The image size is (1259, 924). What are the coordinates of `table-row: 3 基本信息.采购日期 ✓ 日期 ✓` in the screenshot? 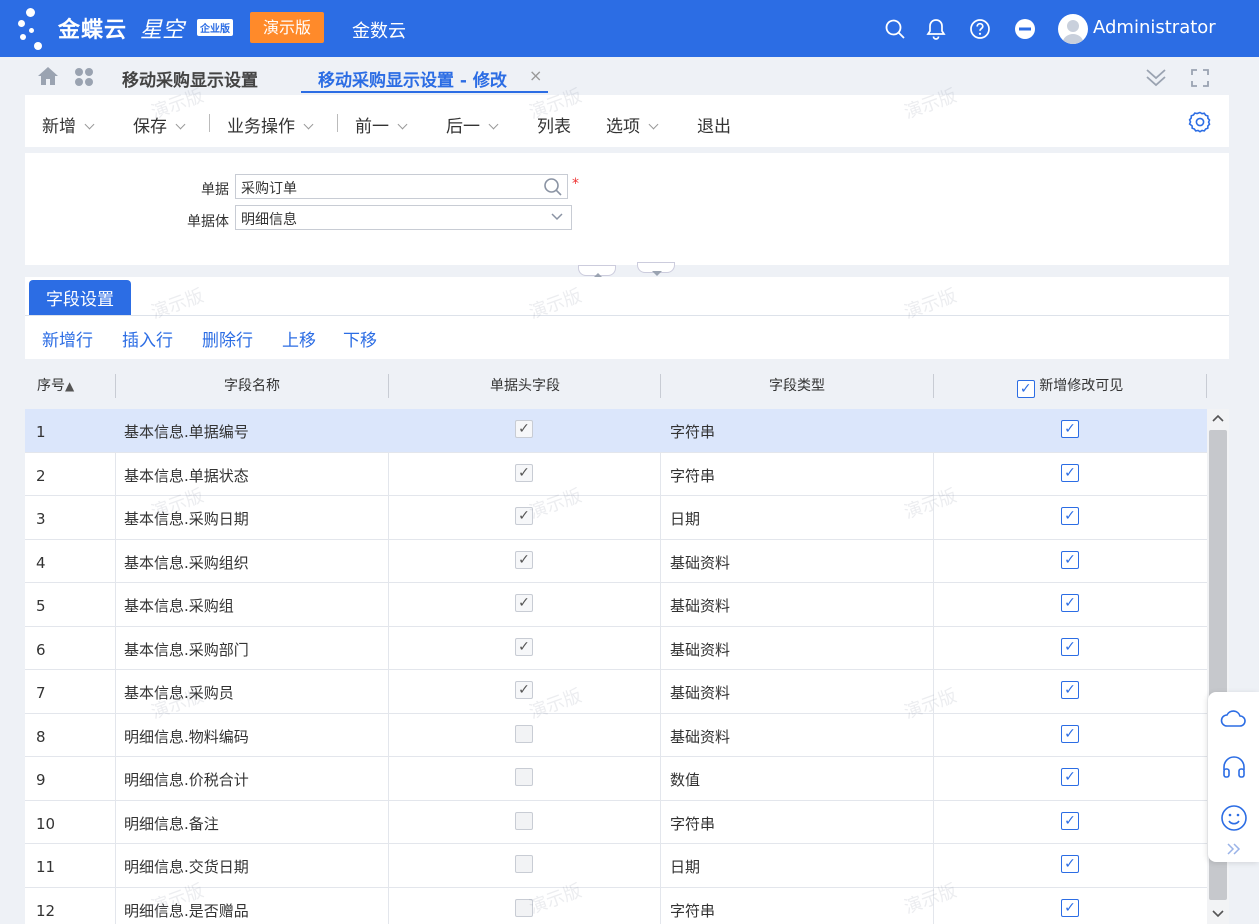 It's located at (616, 518).